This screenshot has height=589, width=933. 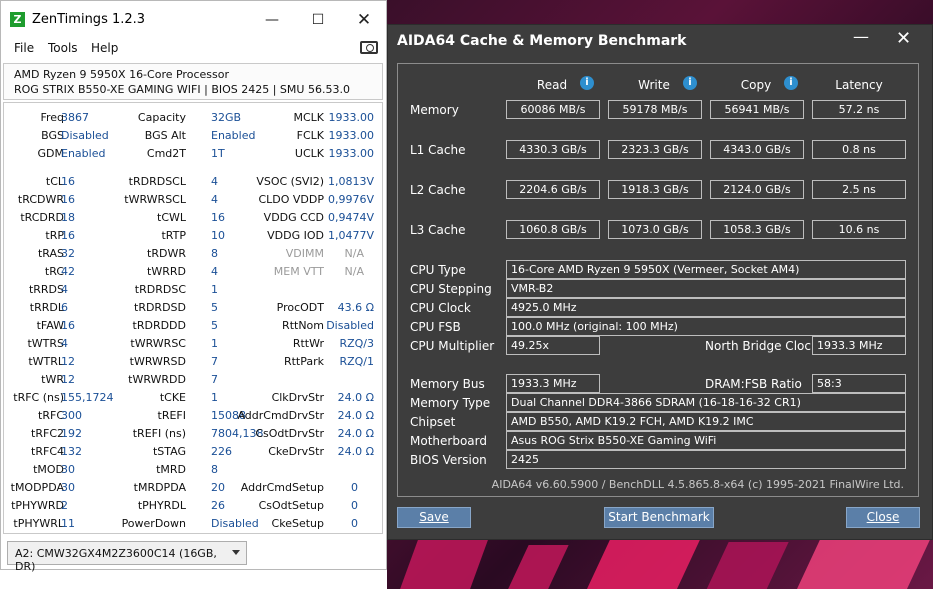 I want to click on timing-value-twtrs: 4, so click(x=64, y=343).